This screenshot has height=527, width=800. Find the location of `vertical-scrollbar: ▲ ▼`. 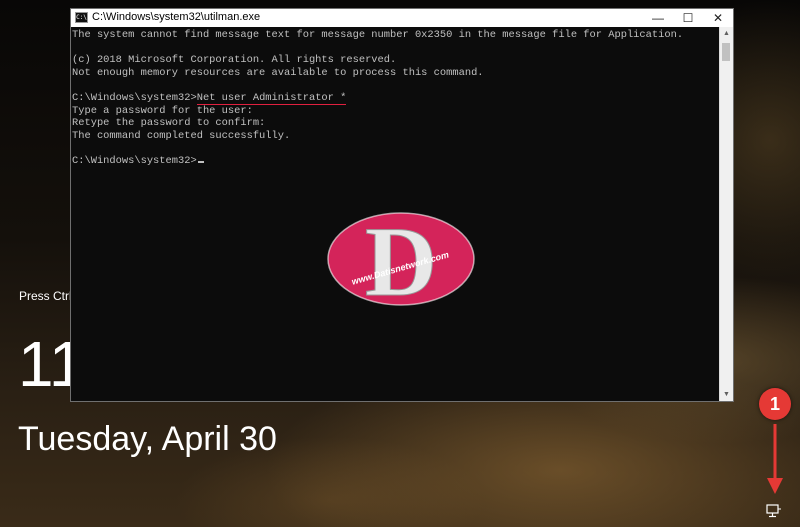

vertical-scrollbar: ▲ ▼ is located at coordinates (726, 214).